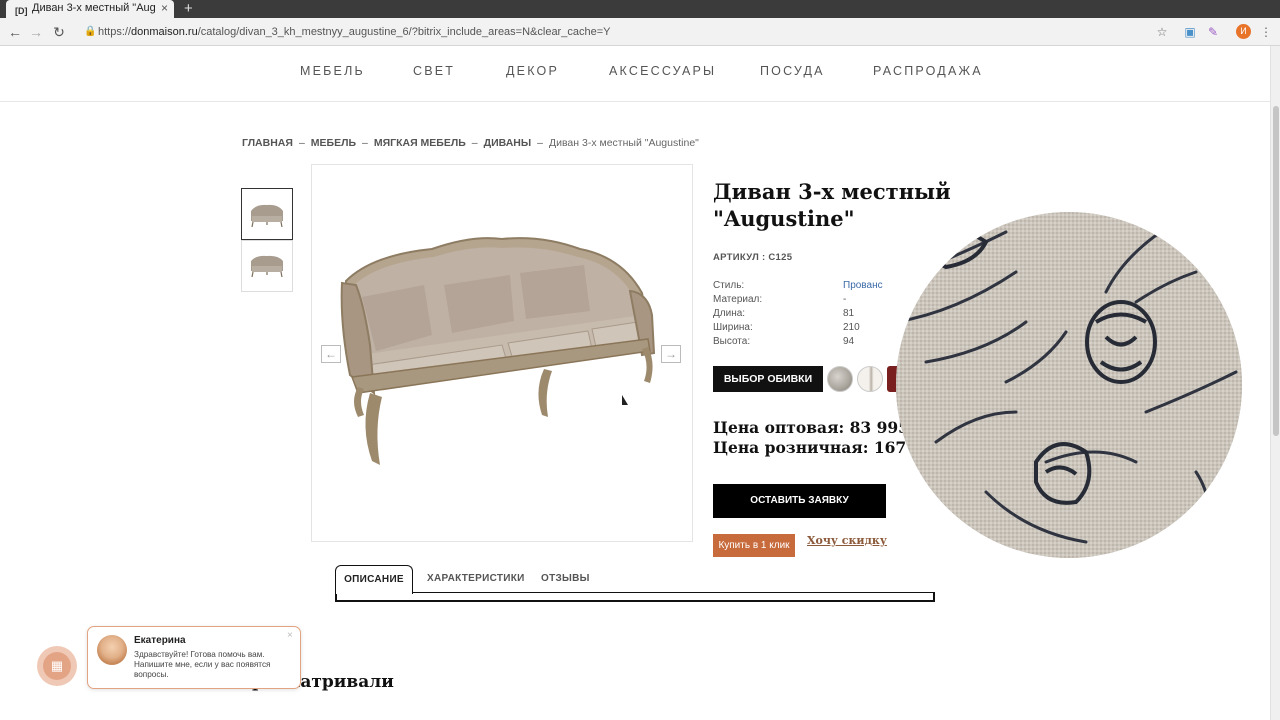 Image resolution: width=1280 pixels, height=720 pixels. What do you see at coordinates (768, 379) in the screenshot?
I see `upholstery-select-button: ВЫБОР ОБИВКИ` at bounding box center [768, 379].